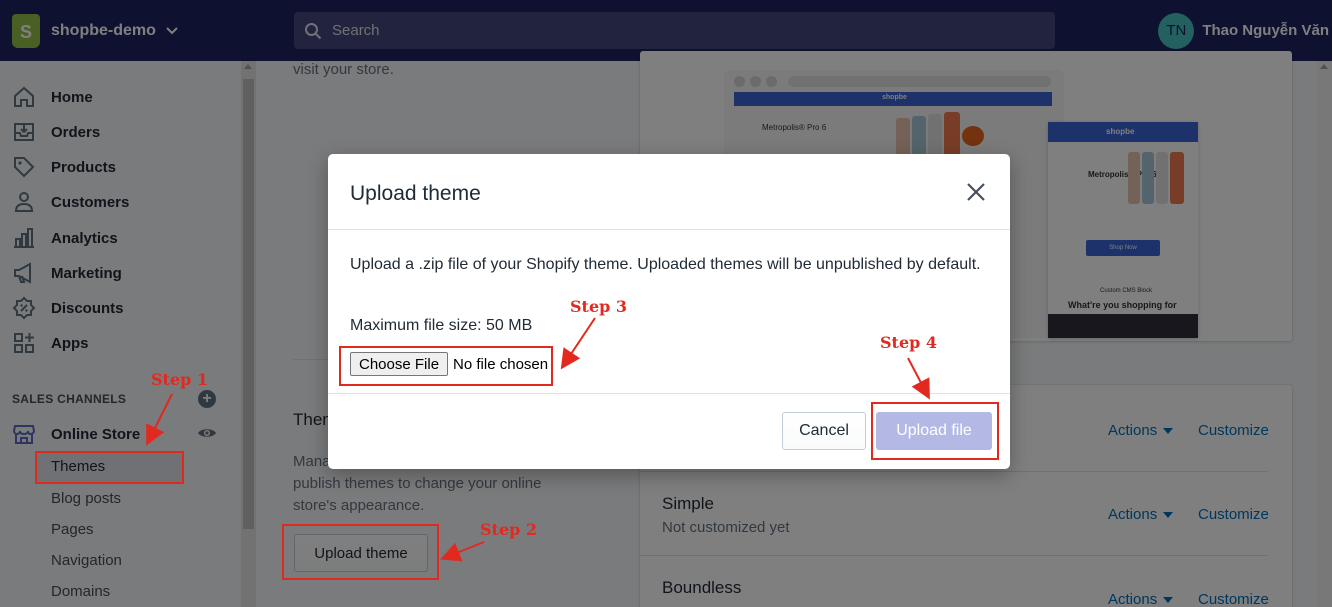 Image resolution: width=1332 pixels, height=607 pixels. I want to click on step1-arrow, so click(159, 419).